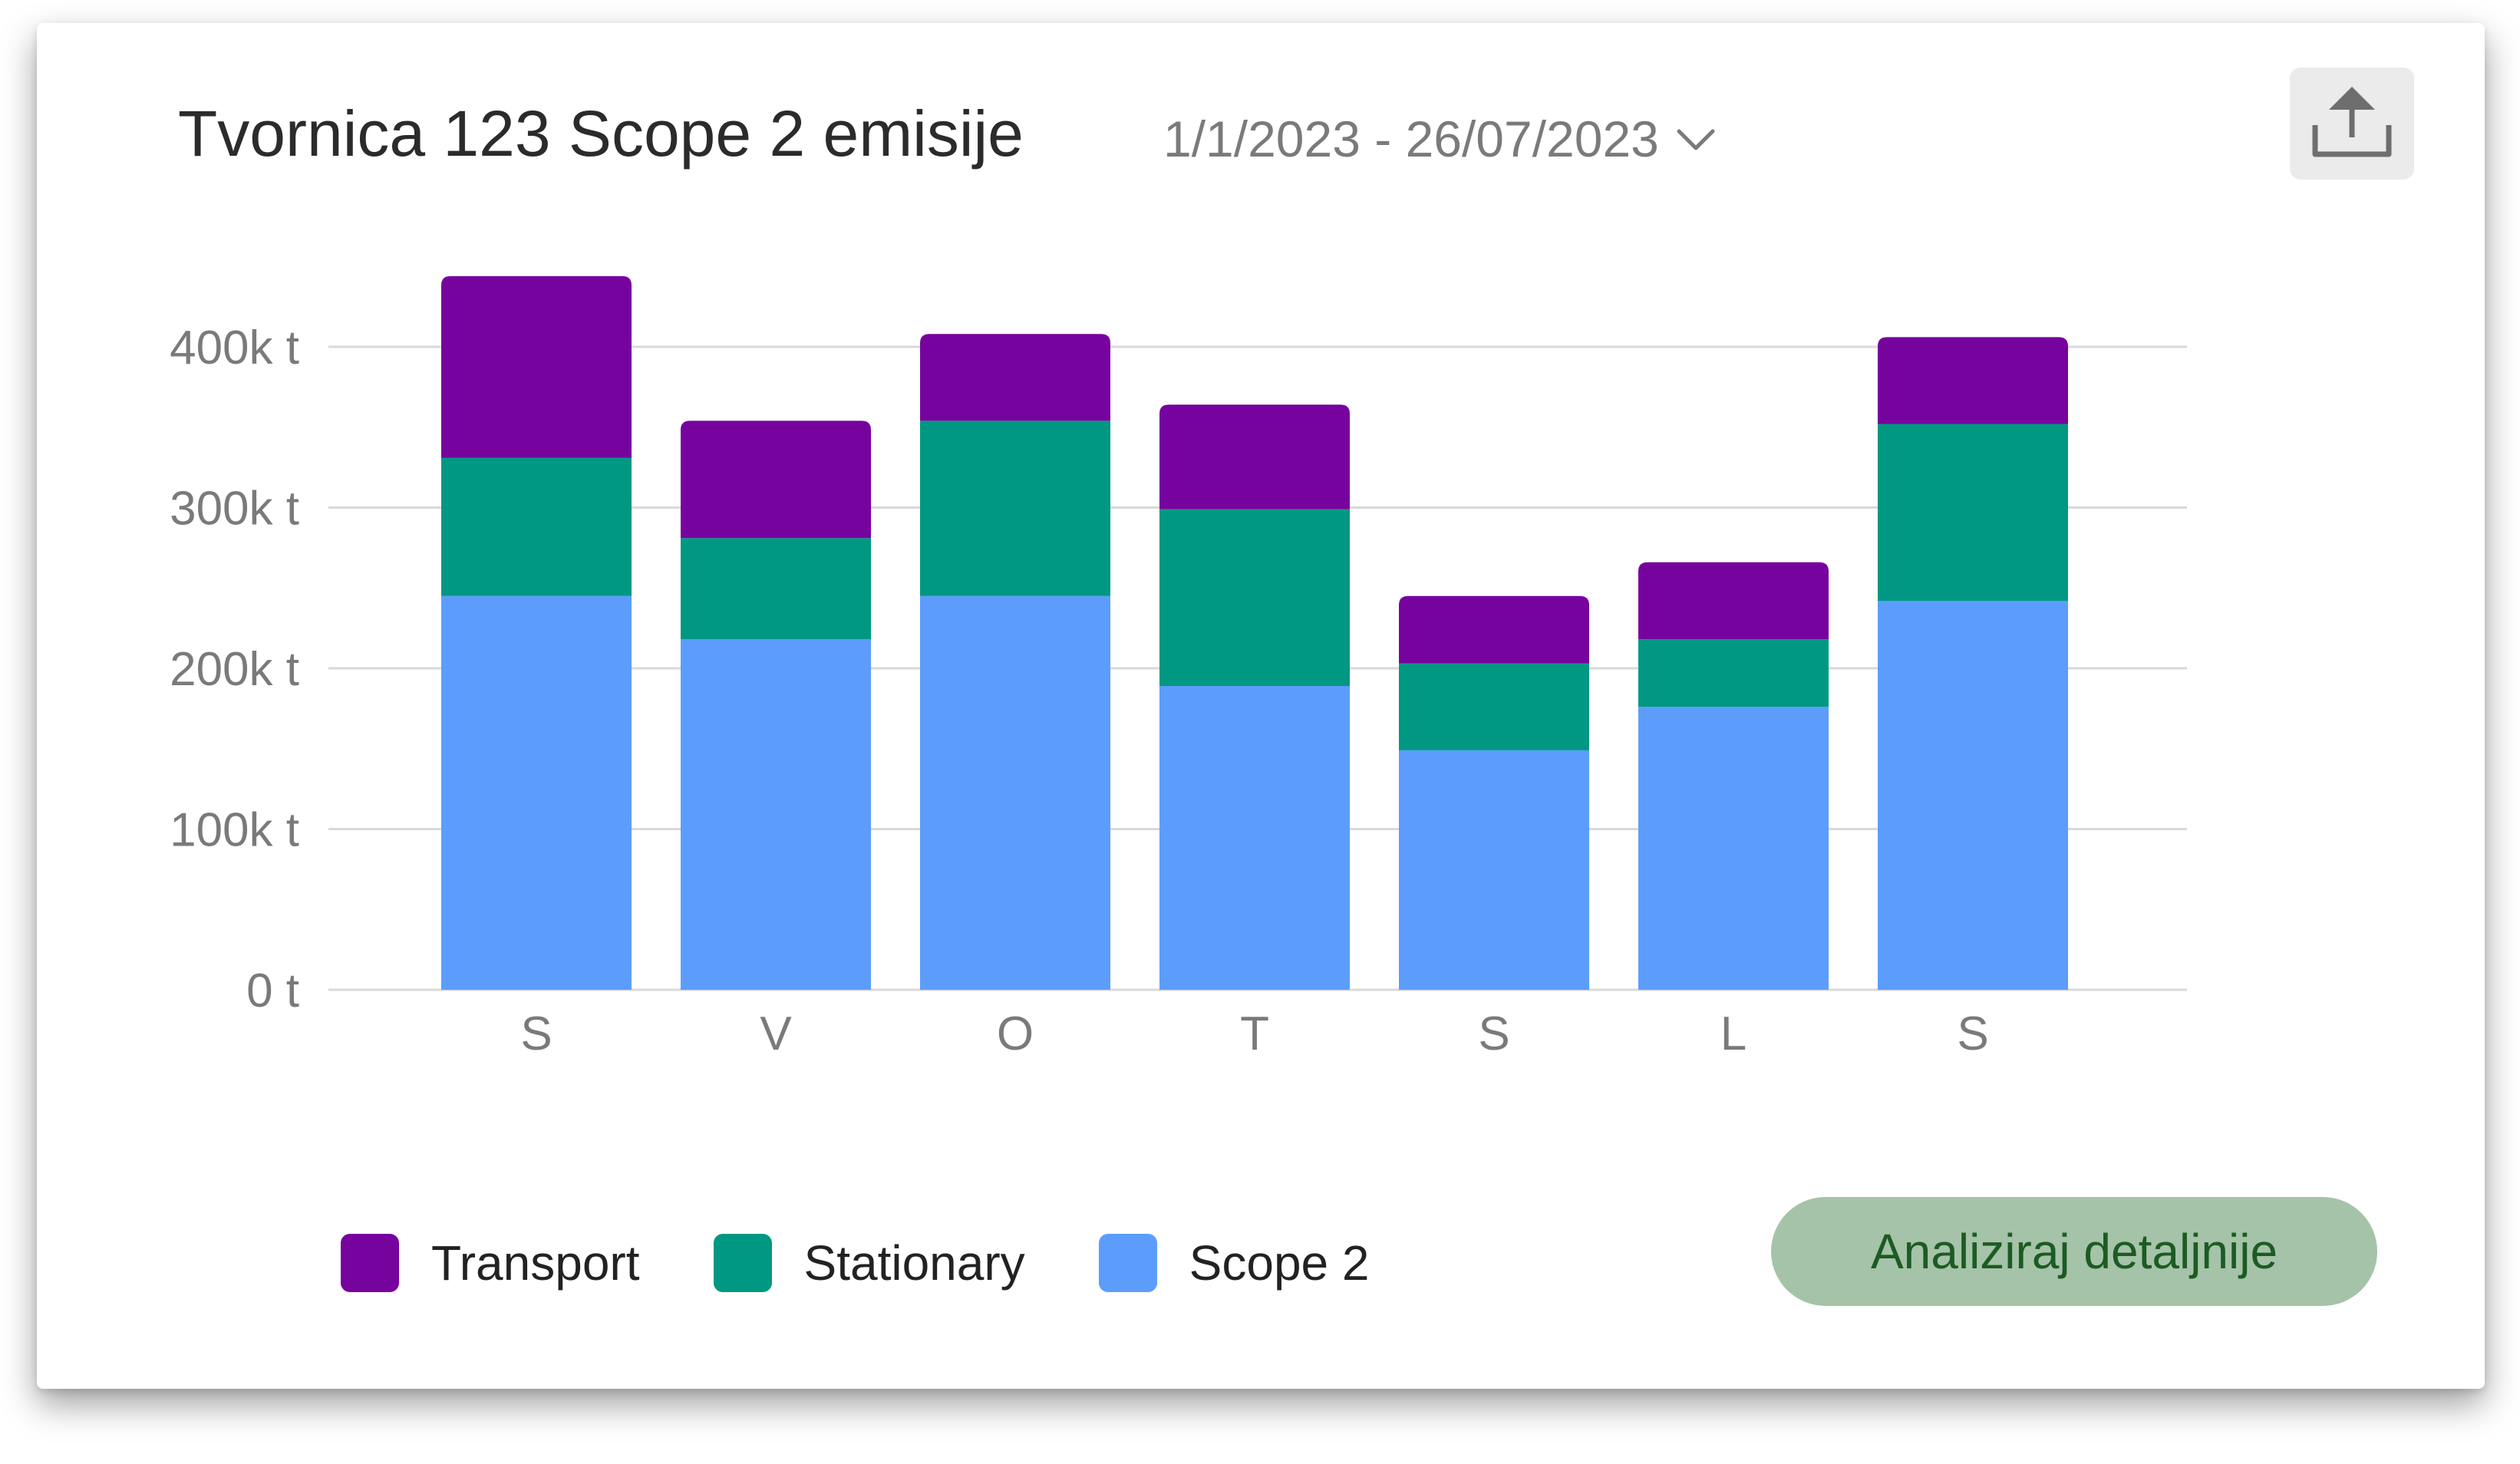 The image size is (2520, 1464). Describe the element at coordinates (370, 1263) in the screenshot. I see `legend-swatch-transport` at that location.